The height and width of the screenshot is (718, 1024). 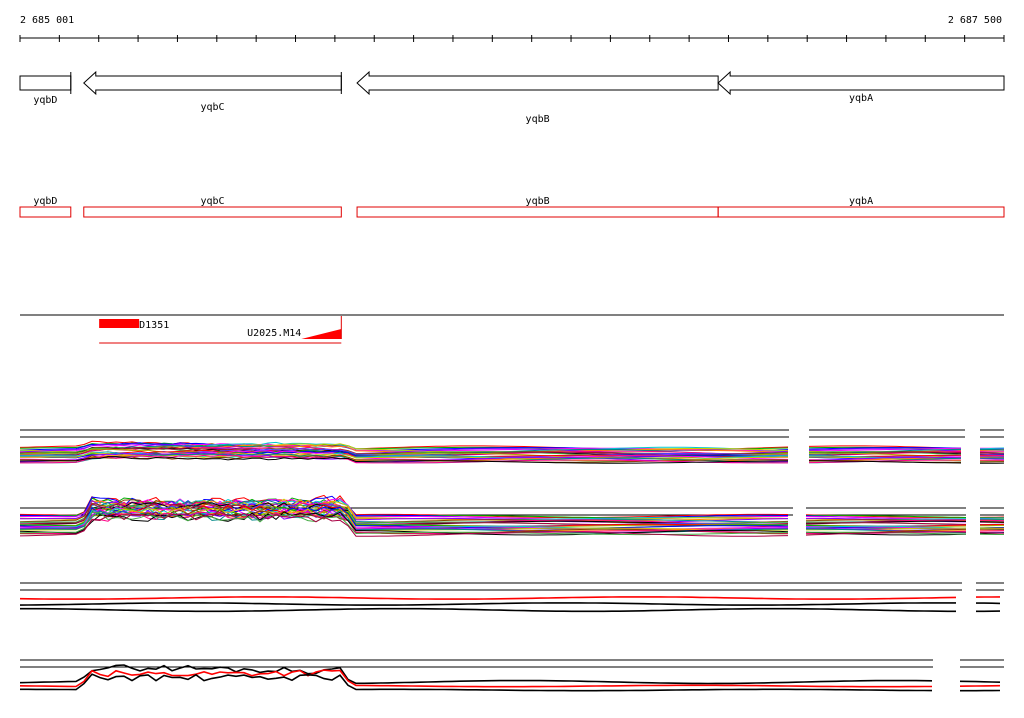 I want to click on cds-box-track: yqbD yqbC yqbB yqbA, so click(x=512, y=206).